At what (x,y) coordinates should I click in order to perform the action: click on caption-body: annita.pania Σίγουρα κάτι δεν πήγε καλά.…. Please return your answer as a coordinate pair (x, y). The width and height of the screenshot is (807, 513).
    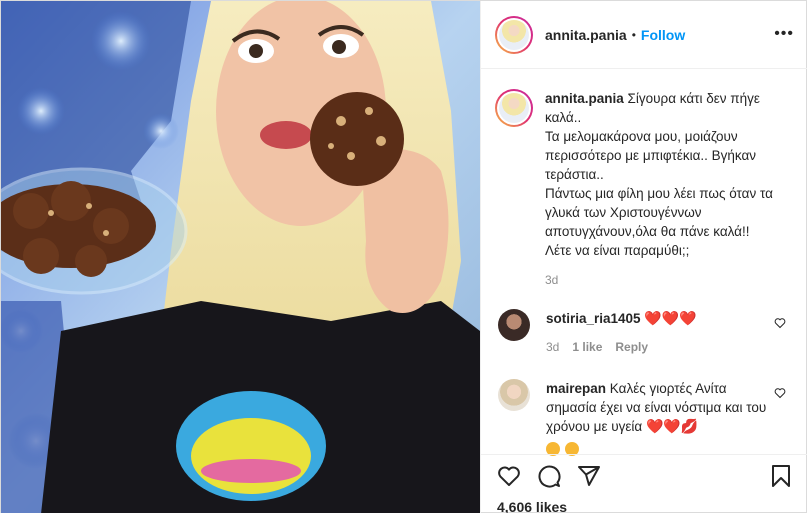
    Looking at the image, I should click on (668, 189).